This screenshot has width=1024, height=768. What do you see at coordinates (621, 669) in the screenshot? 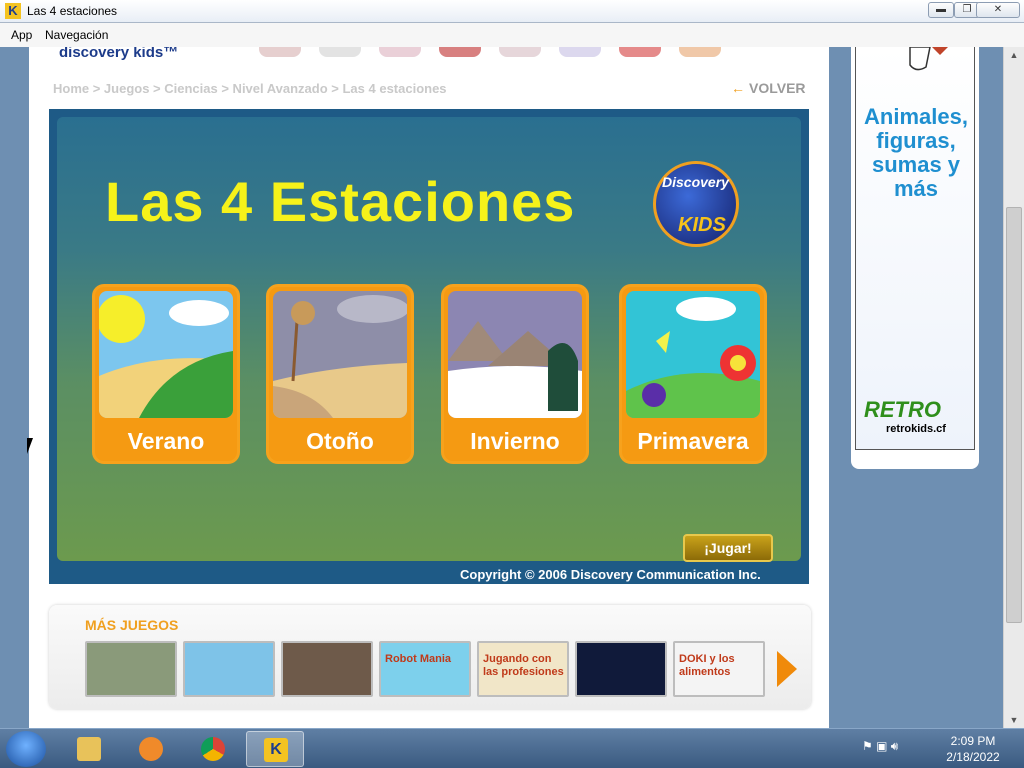
I see `game-thumb-space` at bounding box center [621, 669].